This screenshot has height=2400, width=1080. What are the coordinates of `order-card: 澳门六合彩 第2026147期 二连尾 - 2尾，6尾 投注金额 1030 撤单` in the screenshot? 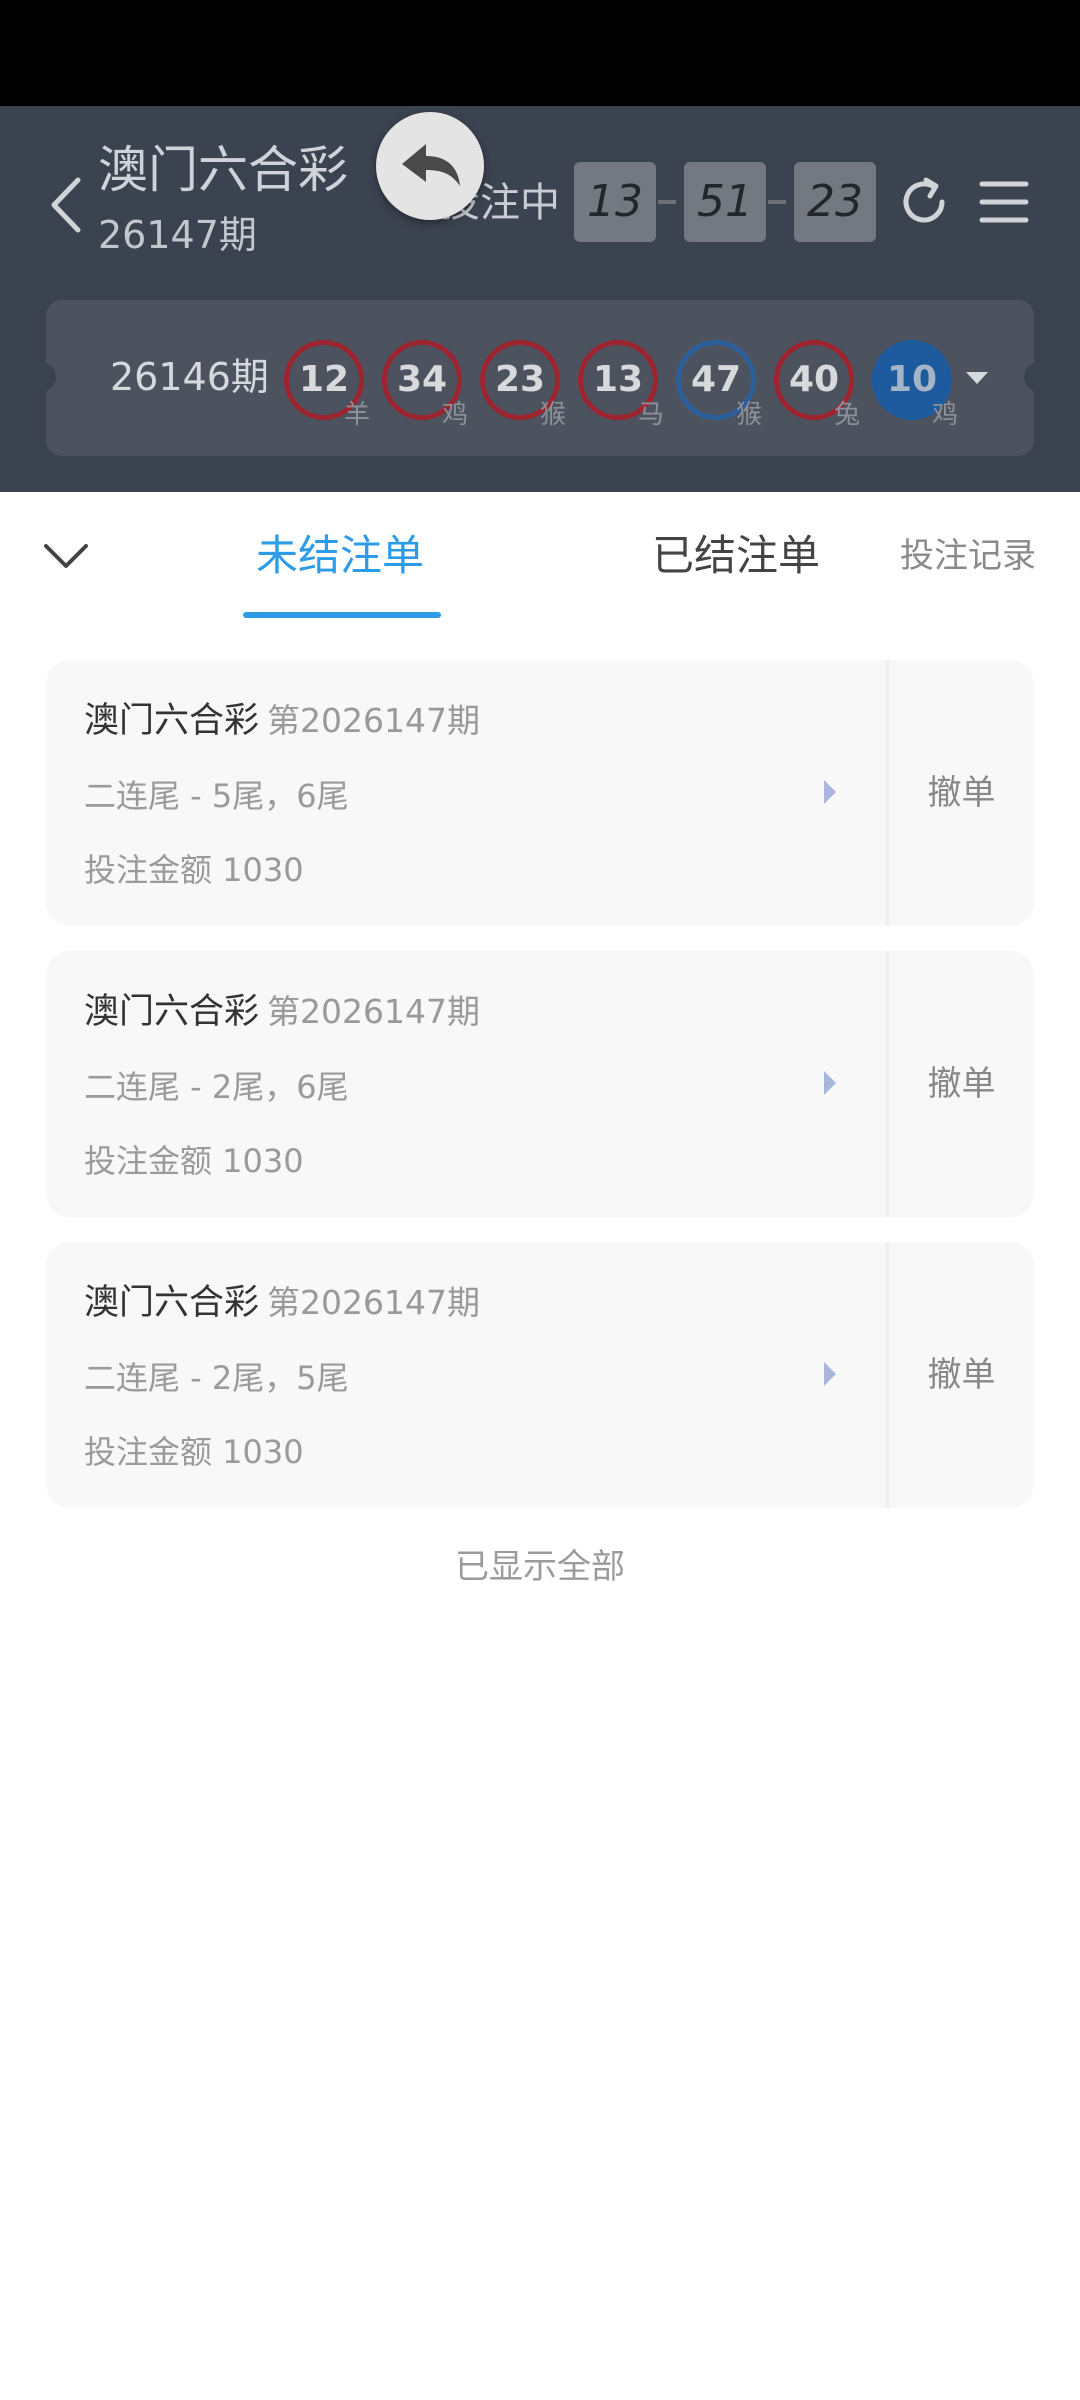 It's located at (540, 1084).